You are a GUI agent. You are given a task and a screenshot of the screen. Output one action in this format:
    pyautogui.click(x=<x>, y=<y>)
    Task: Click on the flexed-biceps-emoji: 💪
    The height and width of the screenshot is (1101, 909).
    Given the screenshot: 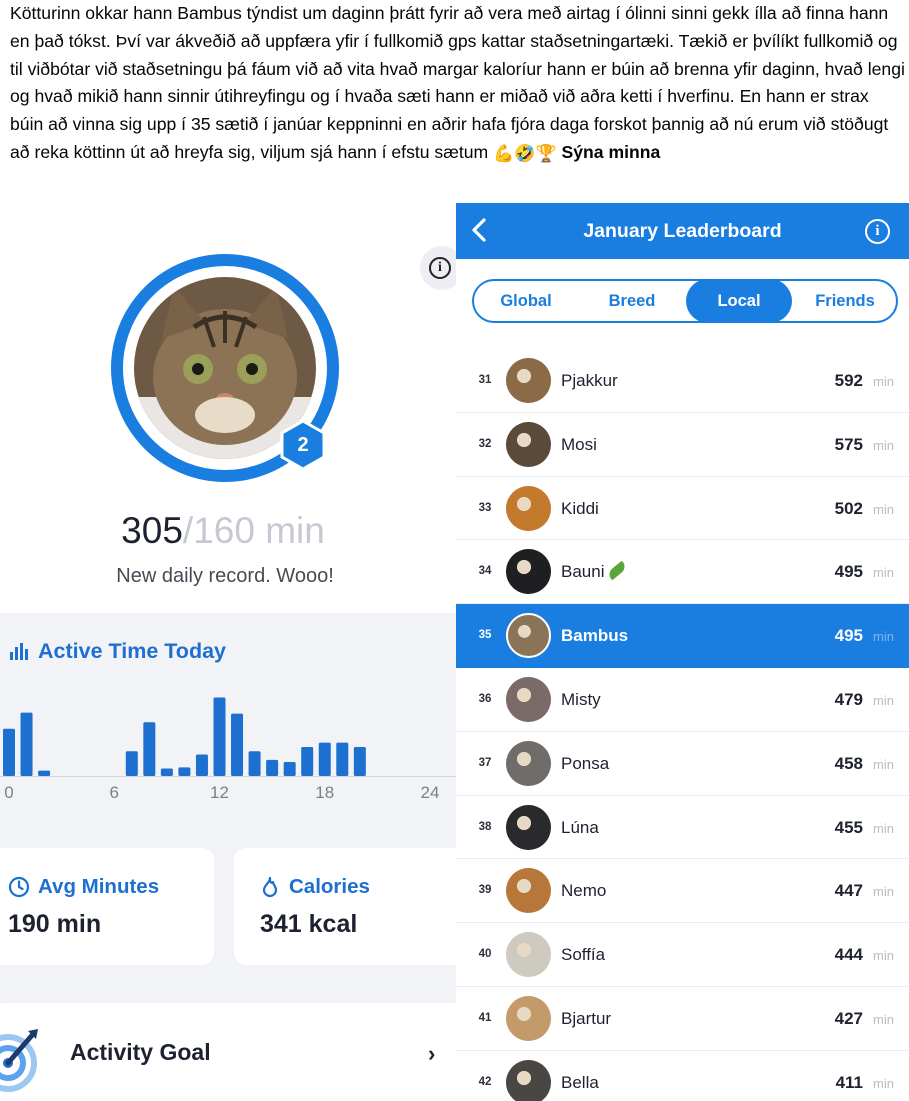 What is the action you would take?
    pyautogui.click(x=504, y=153)
    